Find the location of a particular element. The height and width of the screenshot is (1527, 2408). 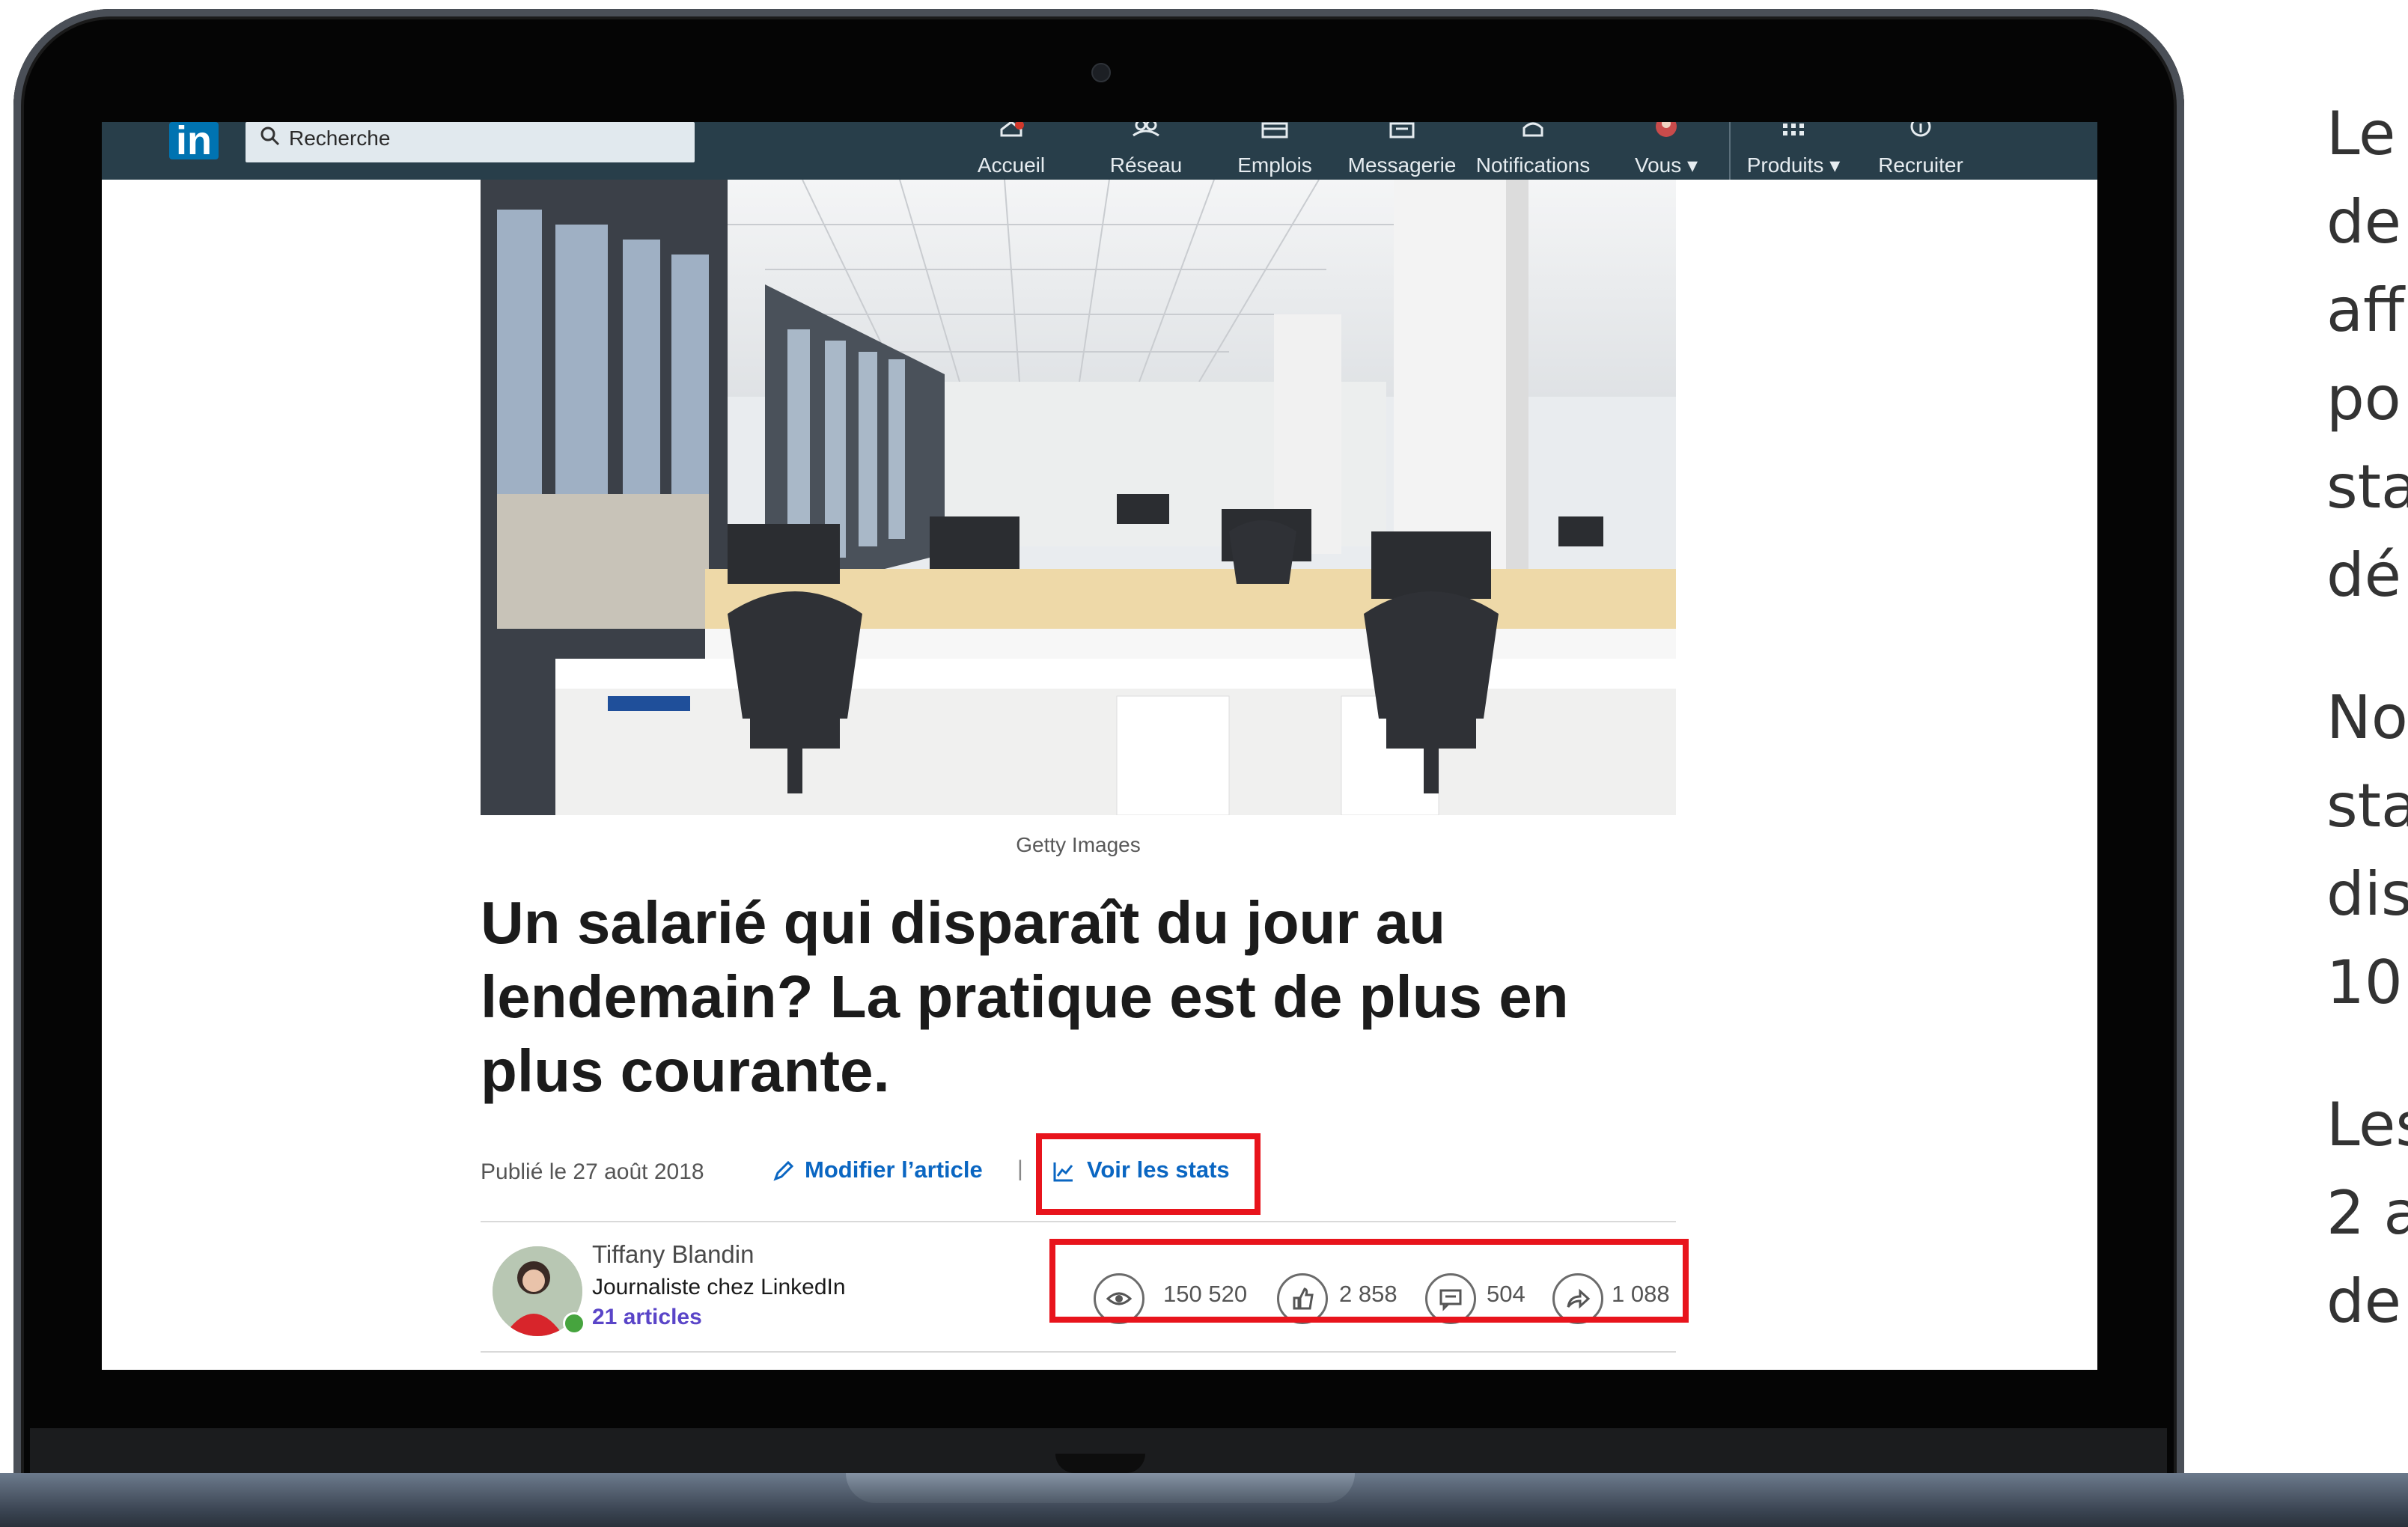

home-icon is located at coordinates (1012, 129).